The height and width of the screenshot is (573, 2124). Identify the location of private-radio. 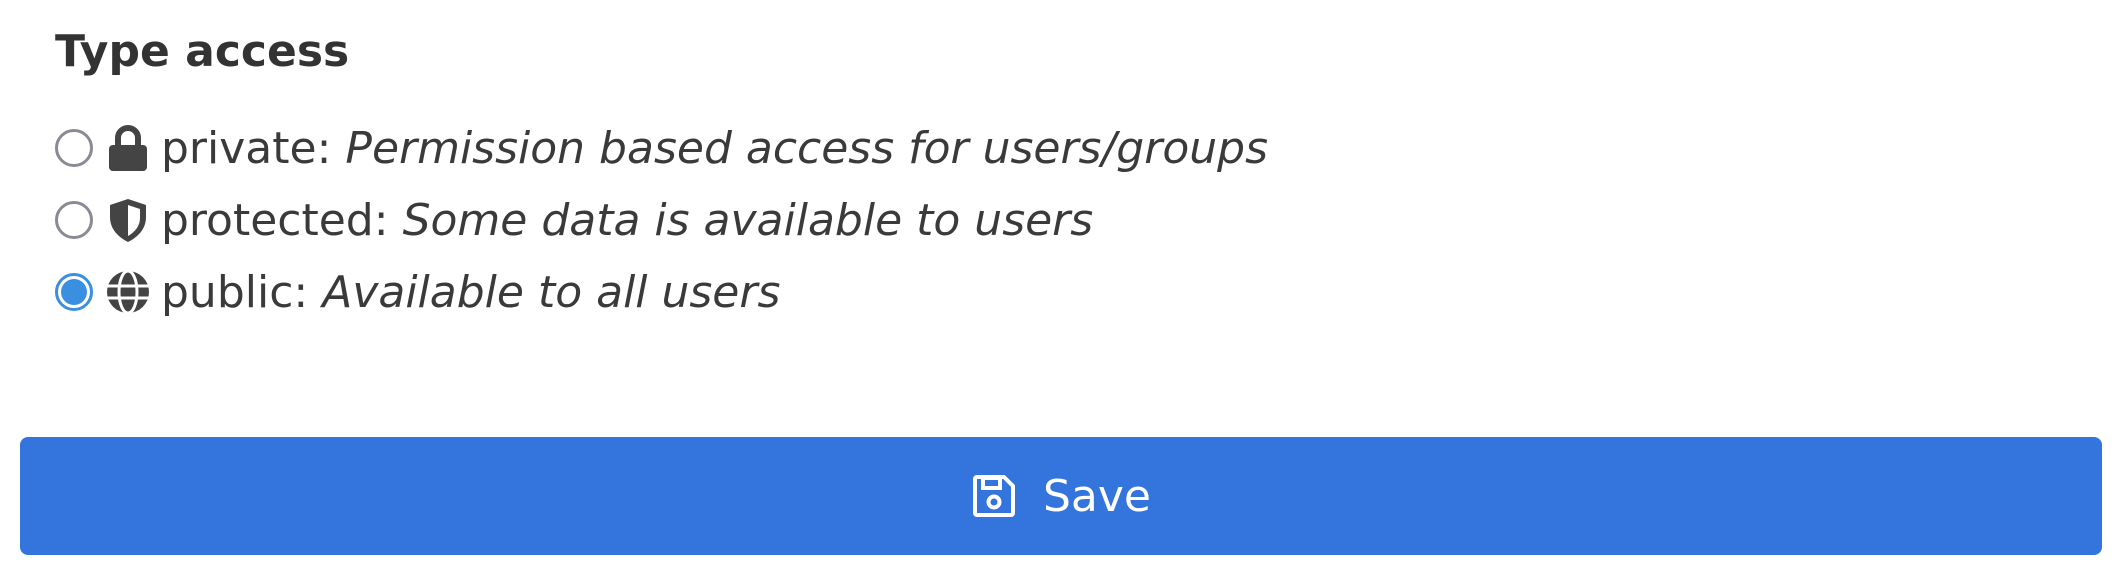
(74, 148).